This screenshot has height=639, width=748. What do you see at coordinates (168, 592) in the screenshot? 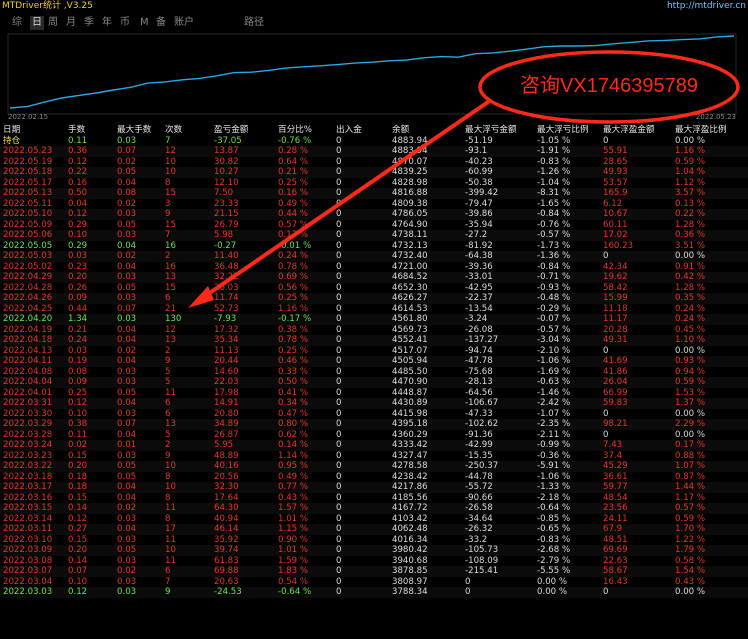
I see `table-cell: 9` at bounding box center [168, 592].